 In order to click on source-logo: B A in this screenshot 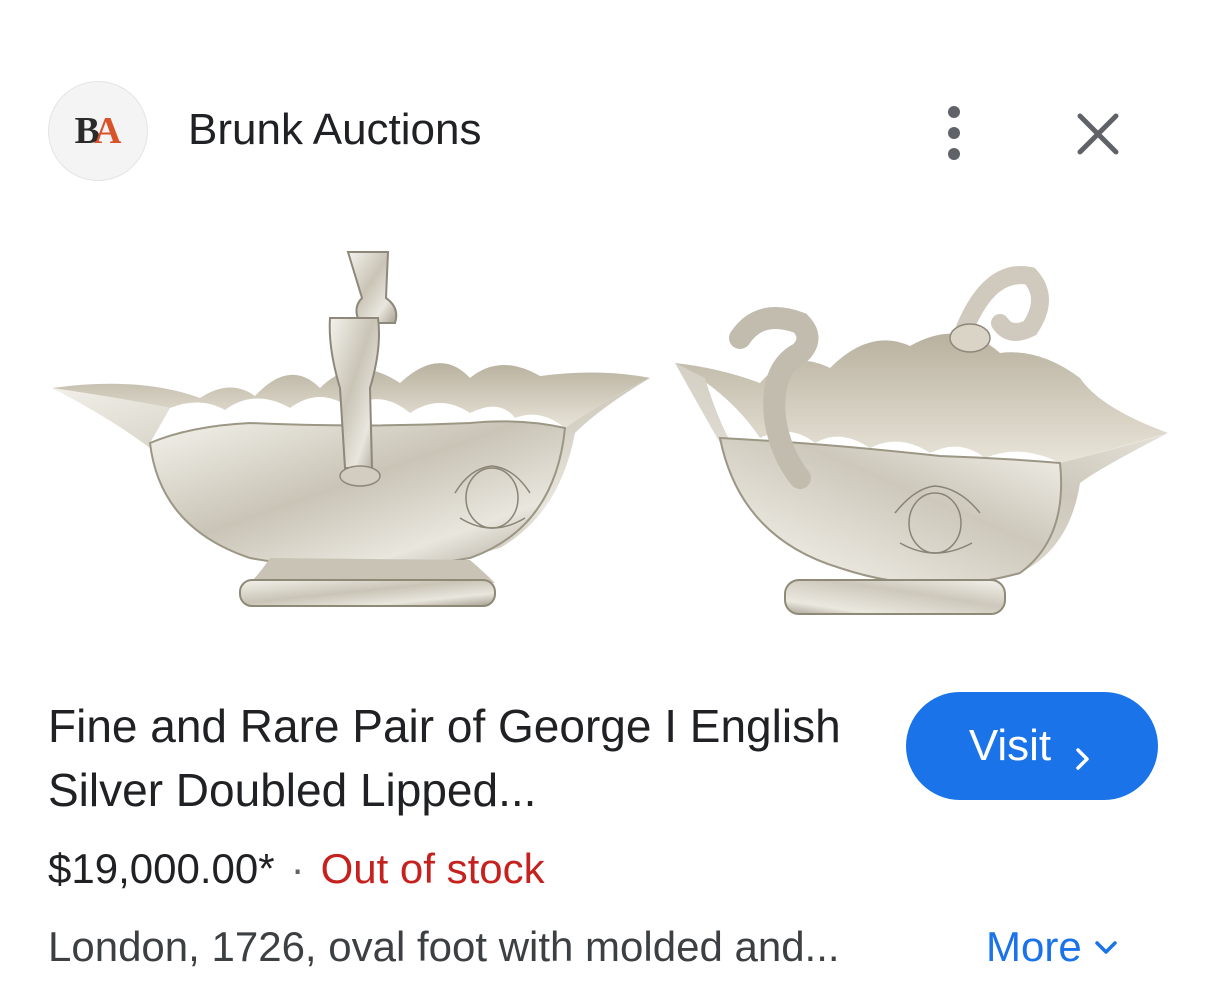, I will do `click(98, 131)`.